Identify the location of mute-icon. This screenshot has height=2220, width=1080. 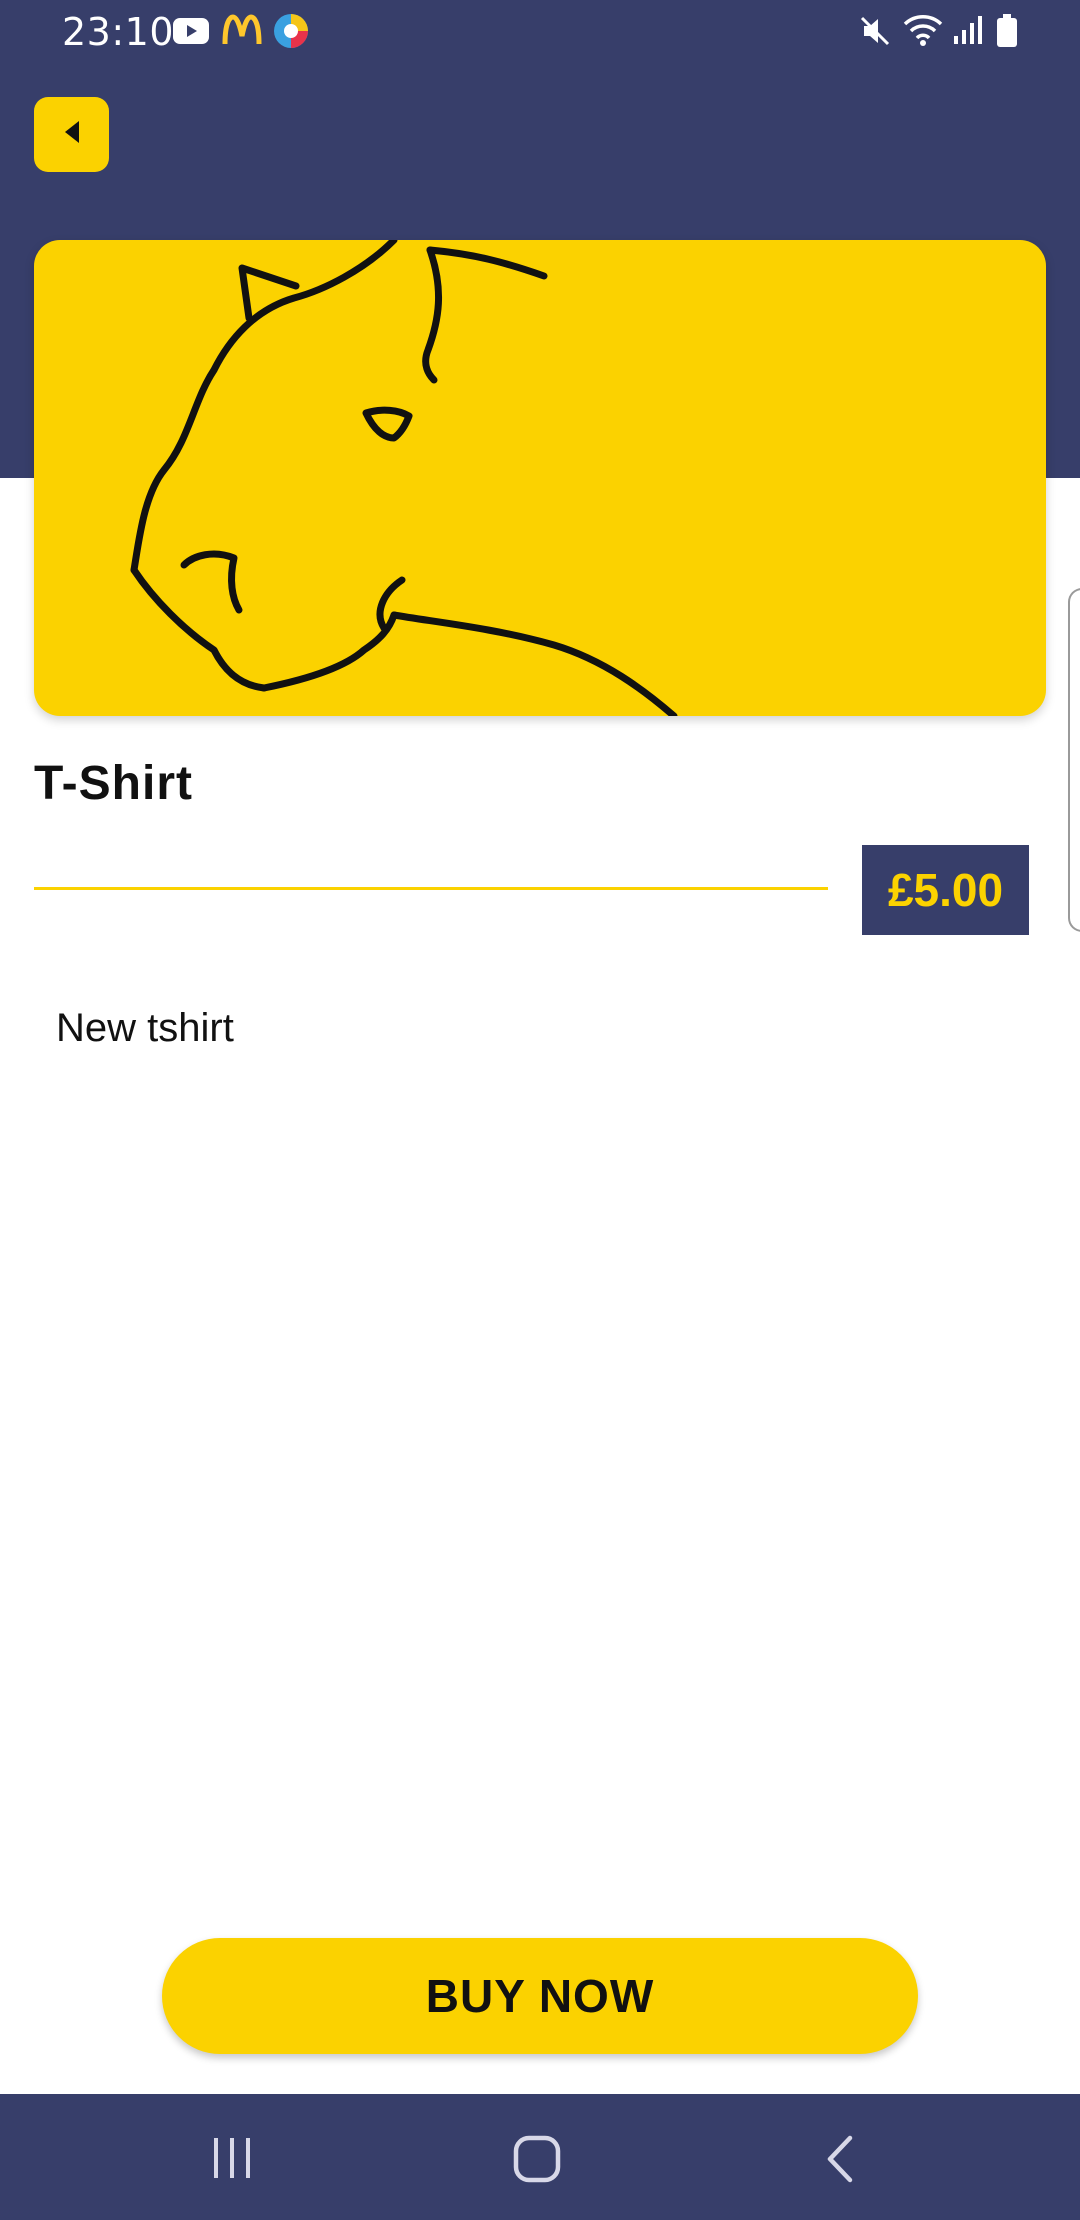
(875, 33).